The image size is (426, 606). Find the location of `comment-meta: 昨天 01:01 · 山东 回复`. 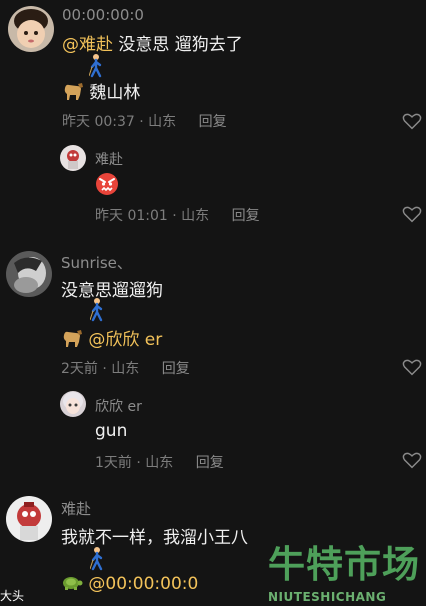

comment-meta: 昨天 01:01 · 山东 回复 is located at coordinates (177, 215).